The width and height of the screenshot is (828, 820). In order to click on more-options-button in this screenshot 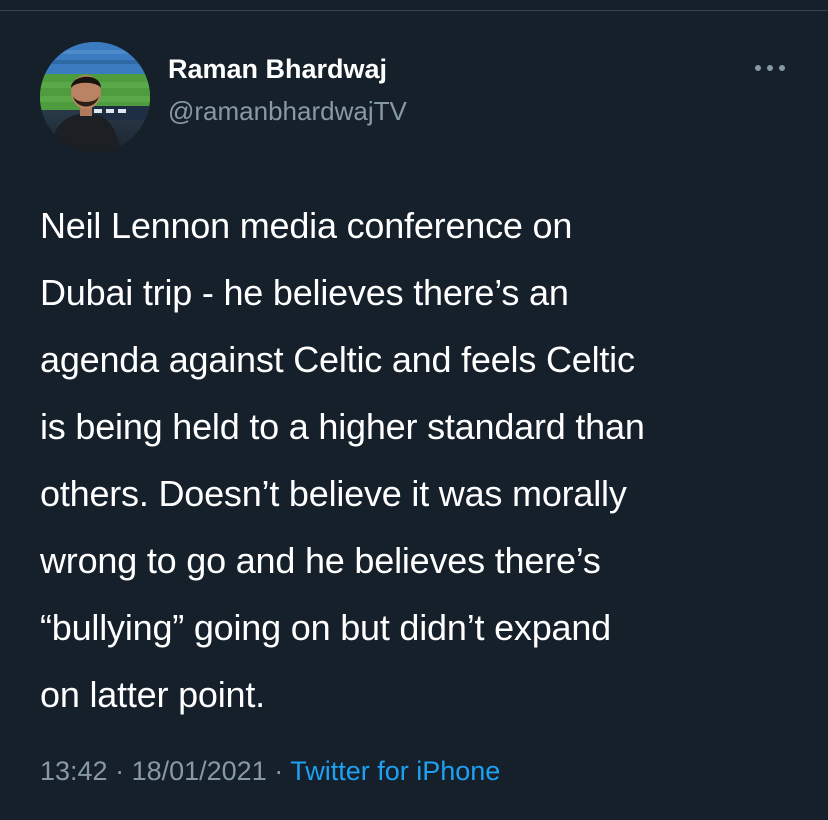, I will do `click(770, 68)`.